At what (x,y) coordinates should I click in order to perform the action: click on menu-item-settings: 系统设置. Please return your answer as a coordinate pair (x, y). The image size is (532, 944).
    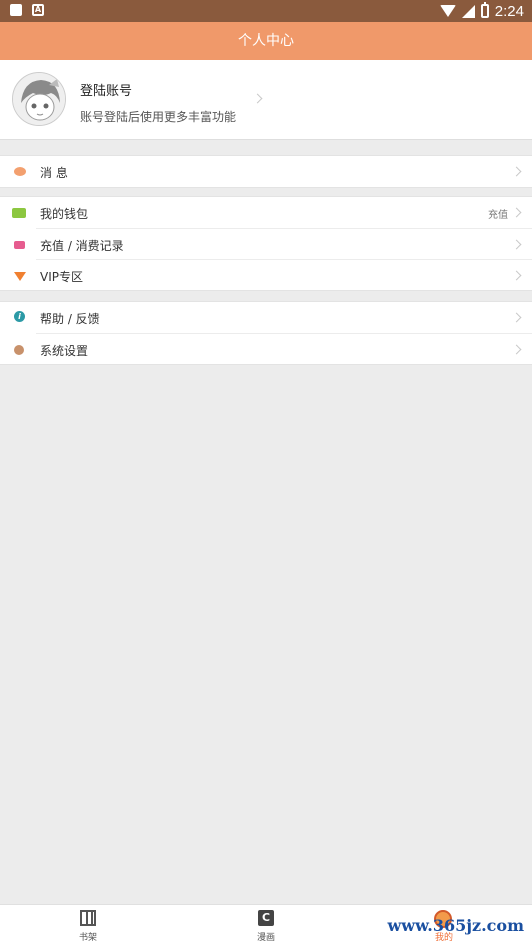
    Looking at the image, I should click on (273, 348).